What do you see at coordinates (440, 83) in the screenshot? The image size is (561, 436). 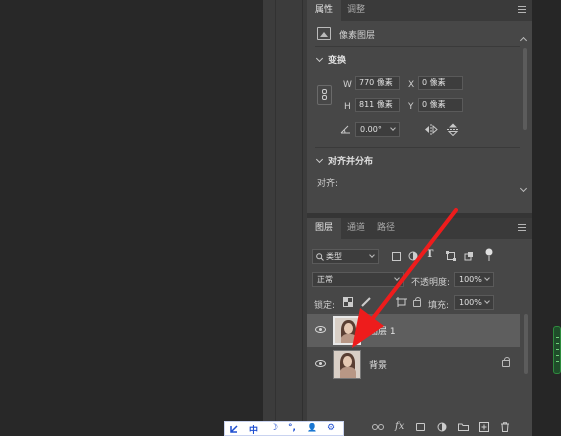 I see `x-field: 0 像素` at bounding box center [440, 83].